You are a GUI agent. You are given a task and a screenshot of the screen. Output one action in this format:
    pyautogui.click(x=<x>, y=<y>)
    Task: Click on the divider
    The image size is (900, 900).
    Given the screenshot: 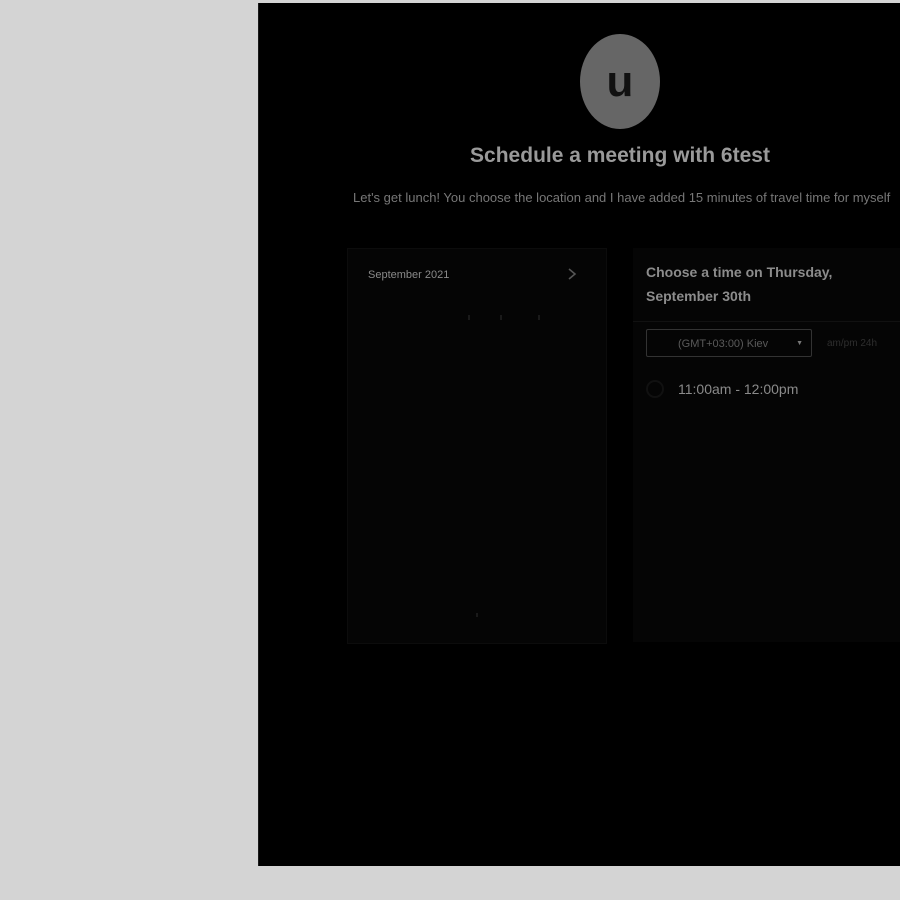 What is the action you would take?
    pyautogui.click(x=766, y=321)
    